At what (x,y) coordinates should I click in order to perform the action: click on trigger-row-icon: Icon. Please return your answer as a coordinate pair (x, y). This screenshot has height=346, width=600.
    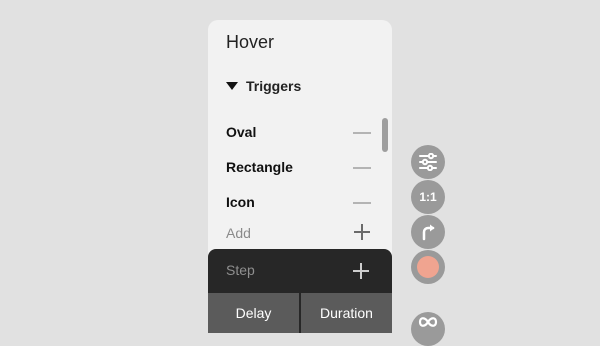
    Looking at the image, I should click on (300, 203).